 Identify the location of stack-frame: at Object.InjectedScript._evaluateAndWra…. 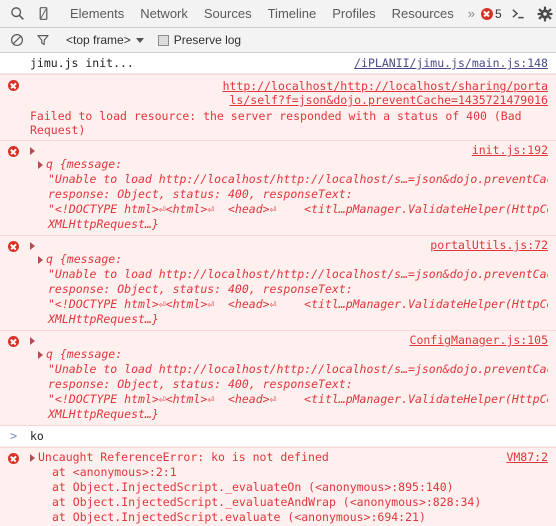
(267, 502).